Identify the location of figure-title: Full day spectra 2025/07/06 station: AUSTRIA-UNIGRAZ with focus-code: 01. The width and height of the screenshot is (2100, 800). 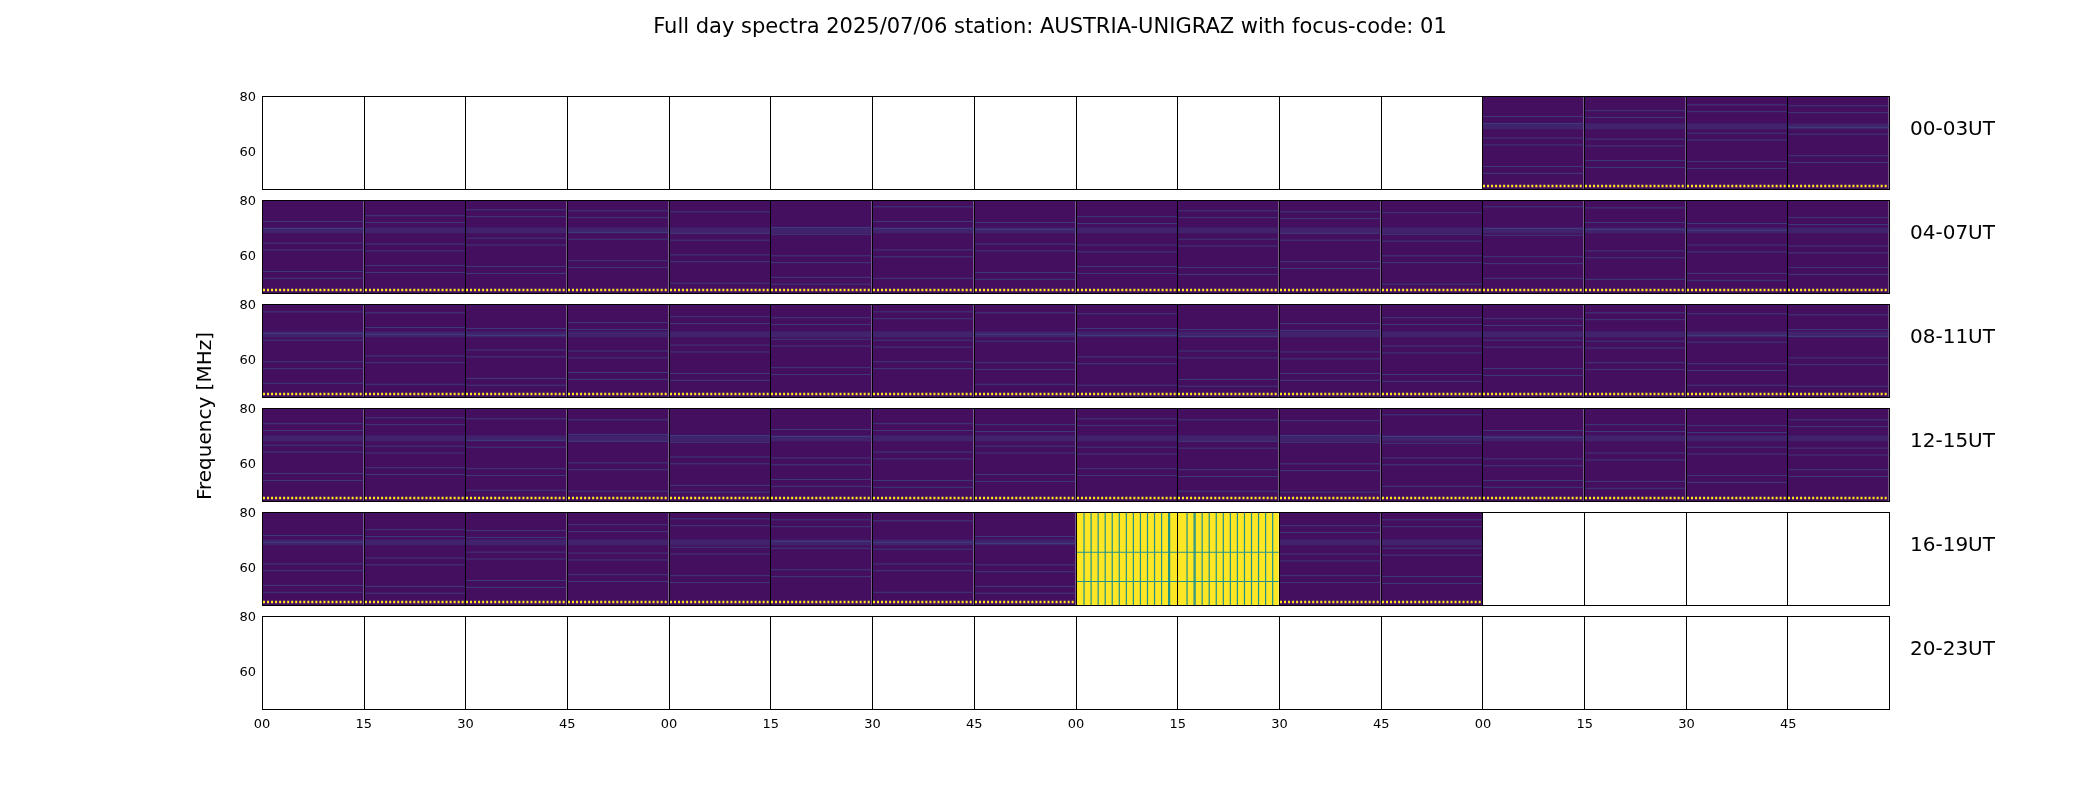
(1050, 26).